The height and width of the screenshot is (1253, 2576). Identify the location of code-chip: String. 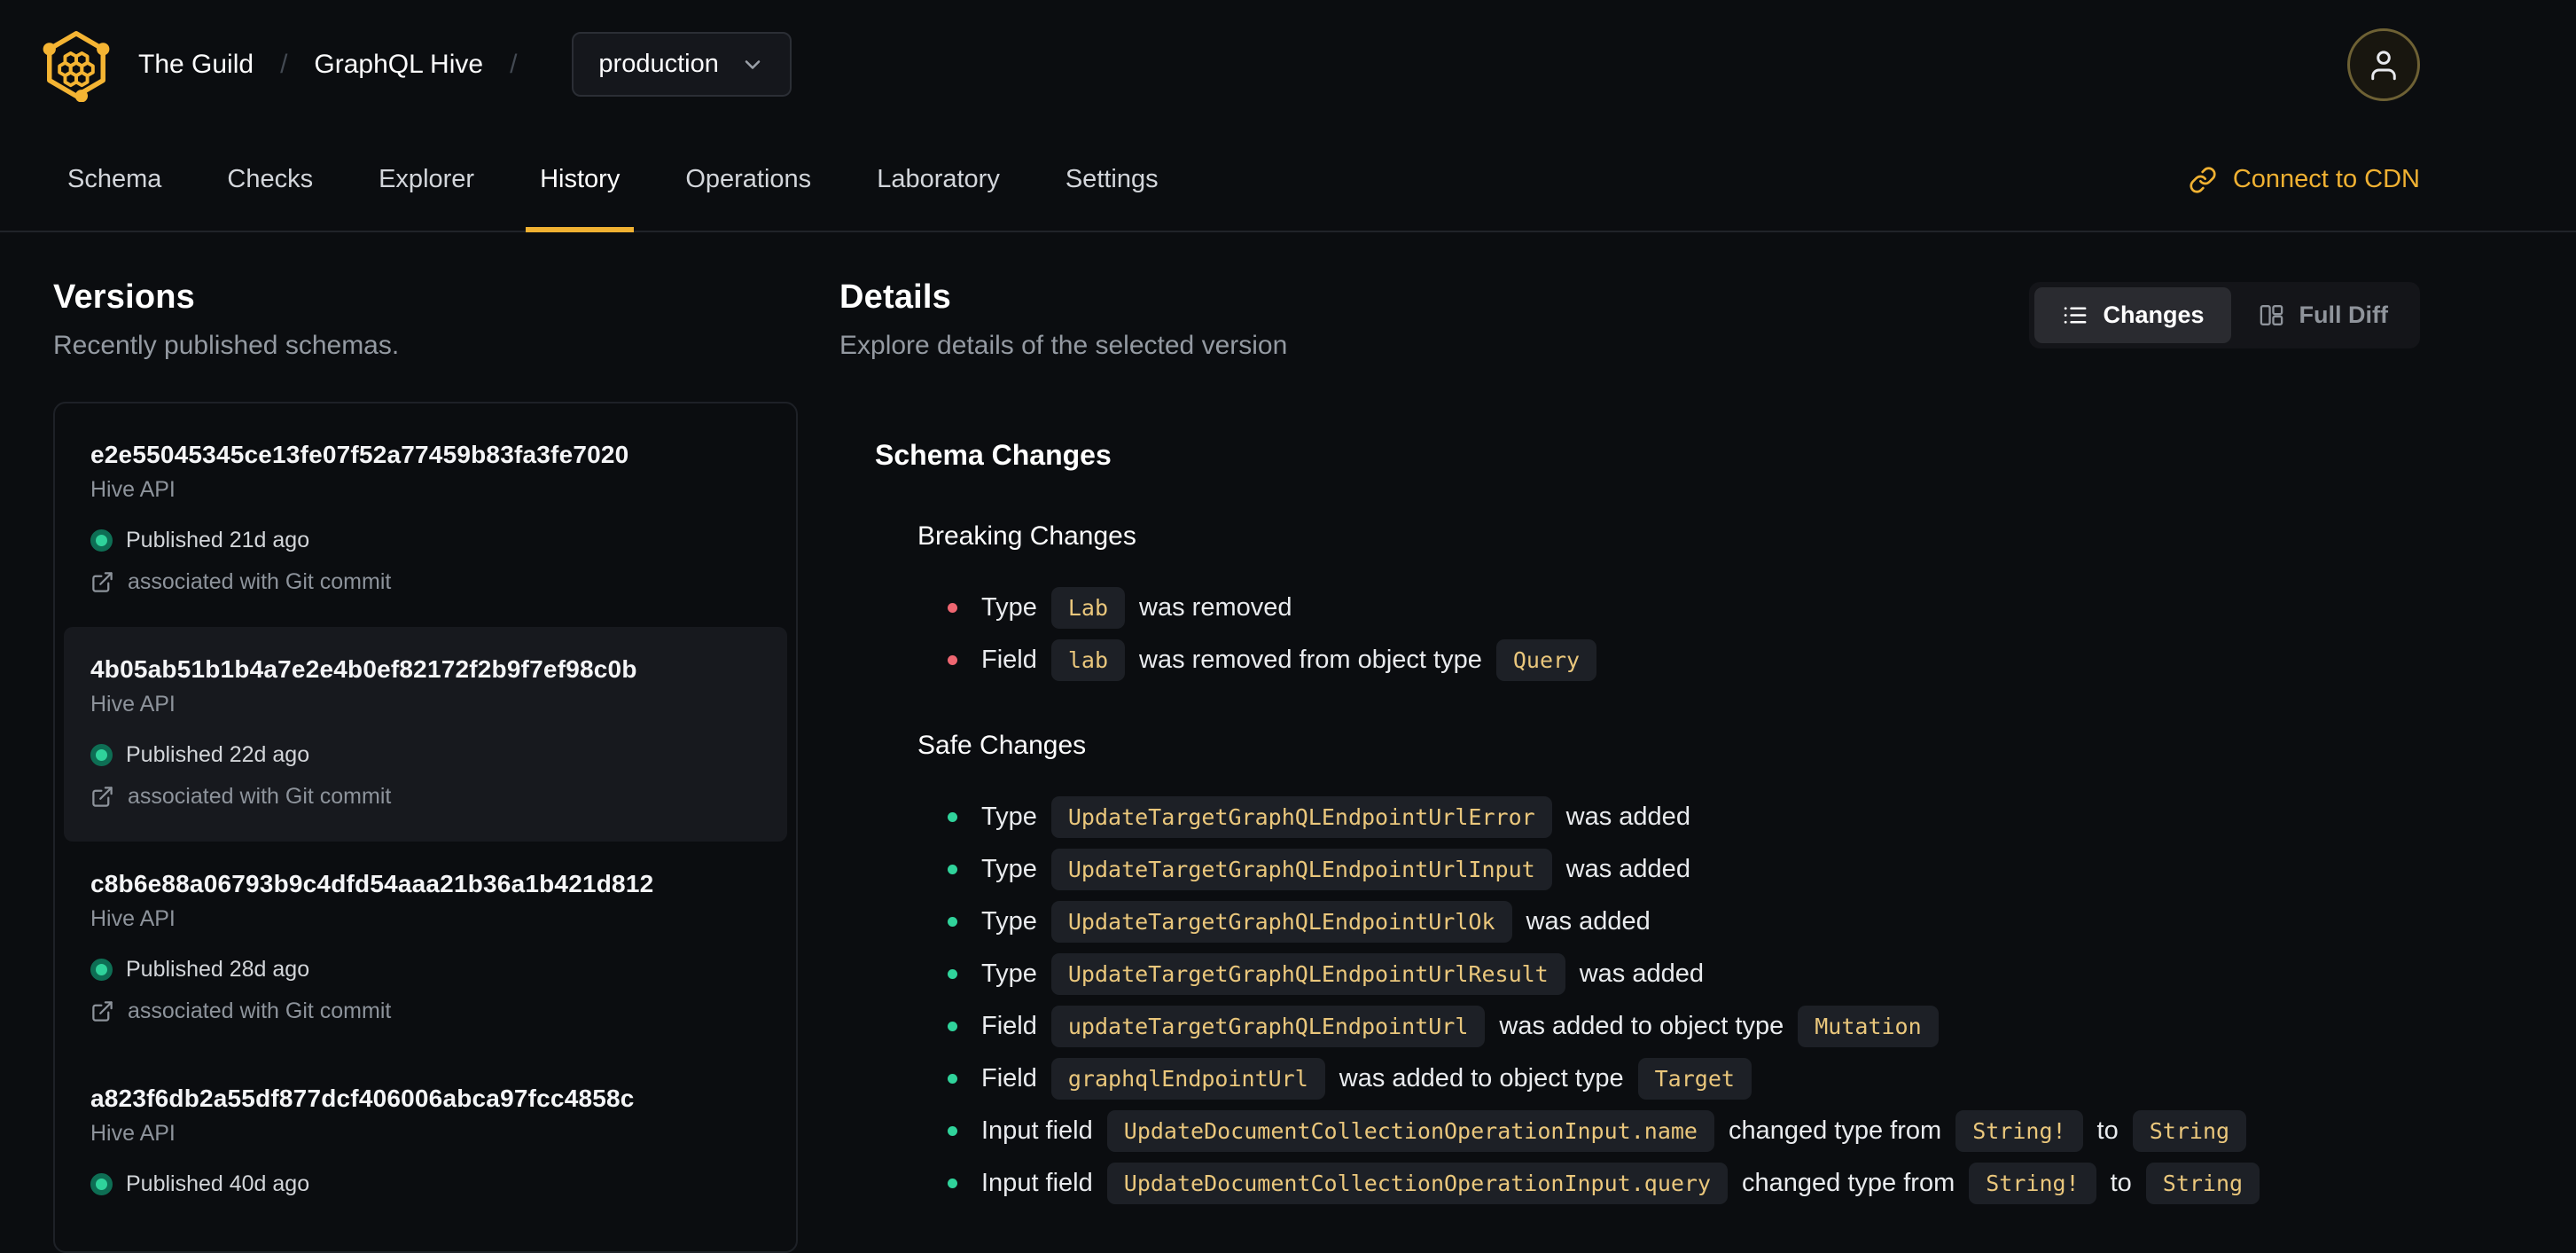
(2202, 1183).